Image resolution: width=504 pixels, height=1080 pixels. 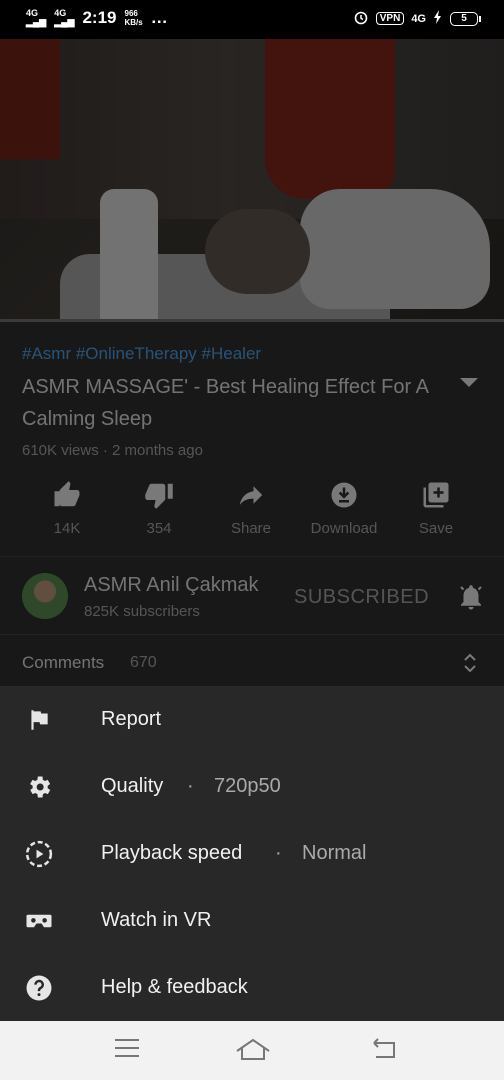 I want to click on expand-description-icon, so click(x=469, y=382).